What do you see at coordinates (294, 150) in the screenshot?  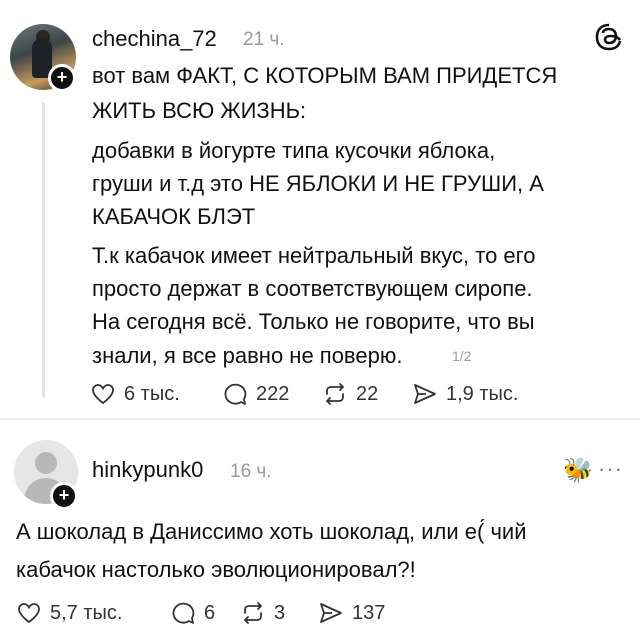 I see `post-text-line: добавки в йогурте типа кусочки яблока,` at bounding box center [294, 150].